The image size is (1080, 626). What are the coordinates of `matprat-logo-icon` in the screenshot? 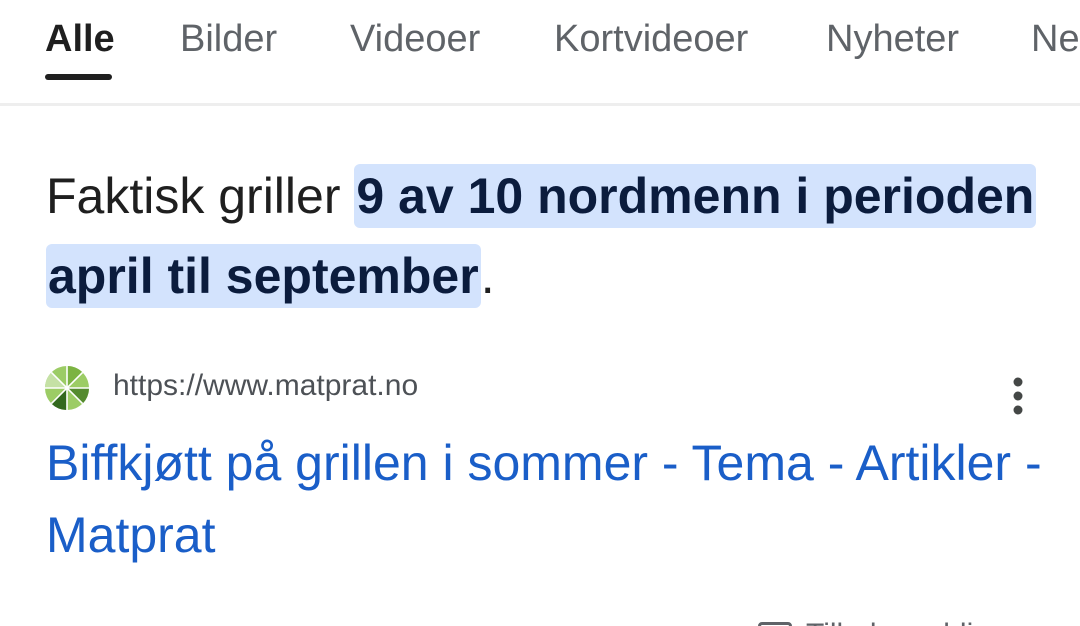 It's located at (67, 388).